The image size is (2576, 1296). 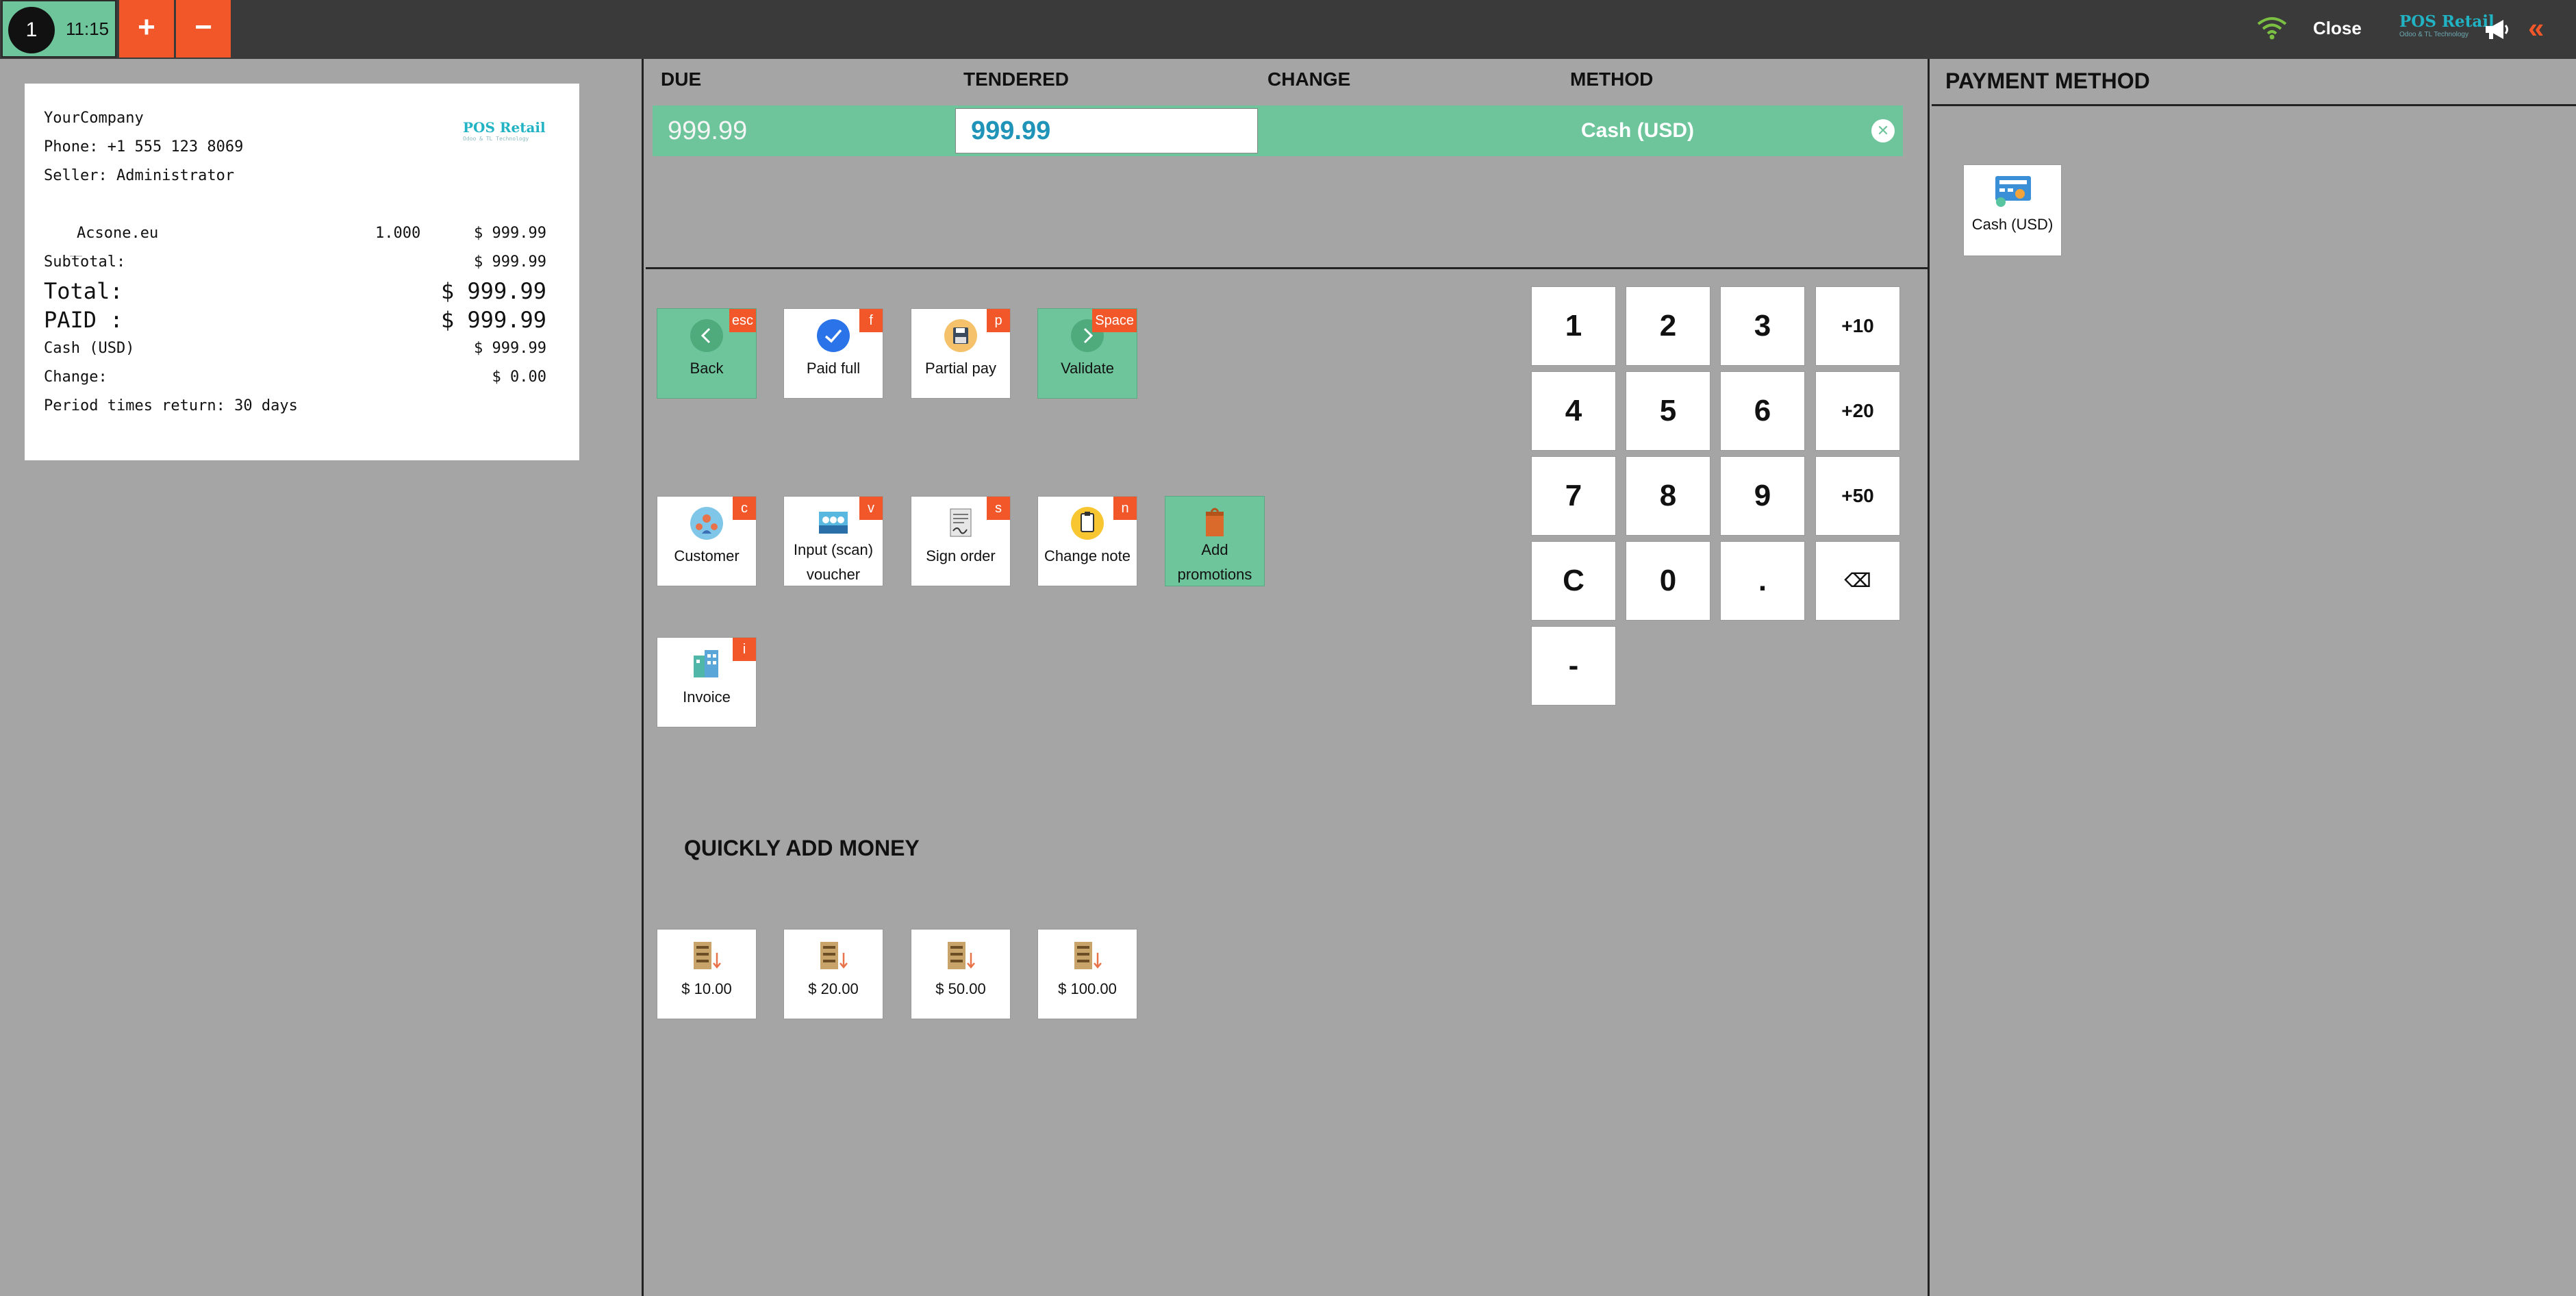 I want to click on receipt-company: YourCompany, so click(x=94, y=118).